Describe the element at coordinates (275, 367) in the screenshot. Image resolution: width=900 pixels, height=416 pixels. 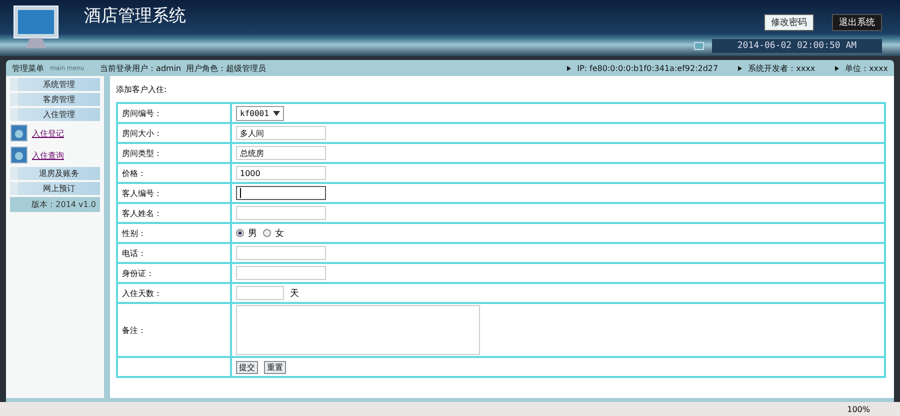
I see `form-button: 重置` at that location.